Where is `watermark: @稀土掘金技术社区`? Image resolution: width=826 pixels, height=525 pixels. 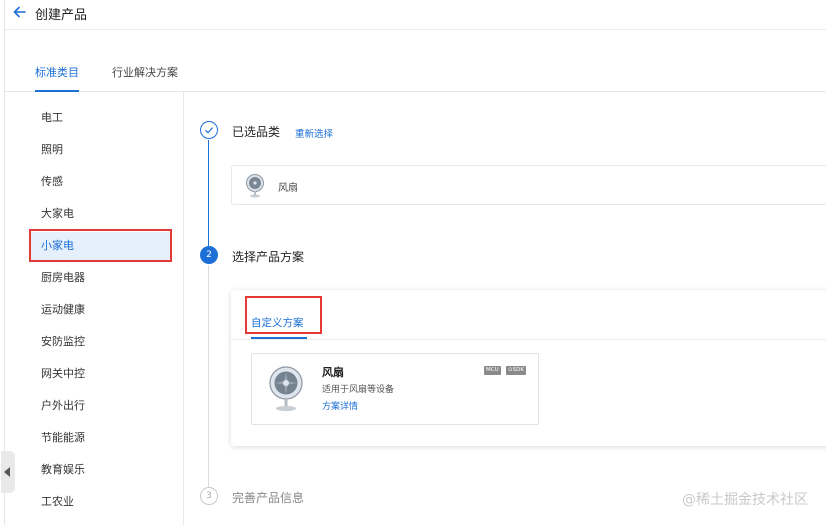
watermark: @稀土掘金技术社区 is located at coordinates (745, 500).